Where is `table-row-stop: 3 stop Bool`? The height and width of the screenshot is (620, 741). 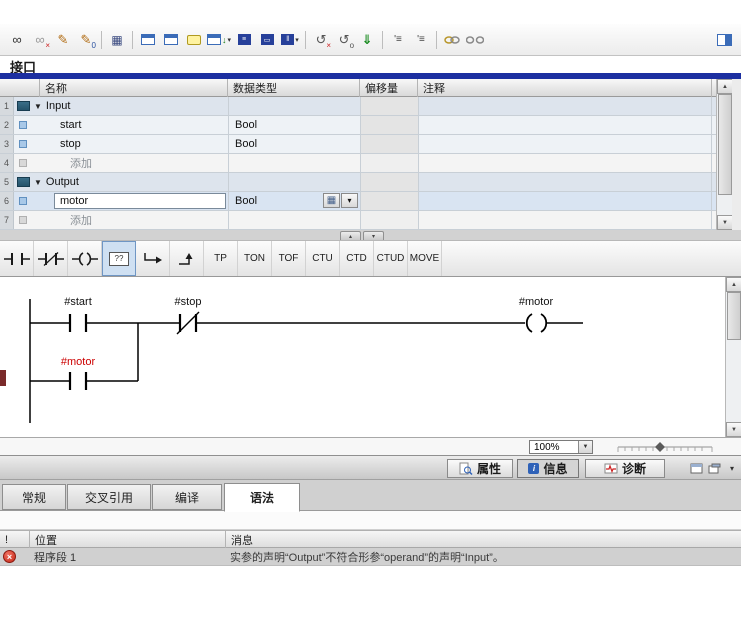
table-row-stop: 3 stop Bool is located at coordinates (358, 144).